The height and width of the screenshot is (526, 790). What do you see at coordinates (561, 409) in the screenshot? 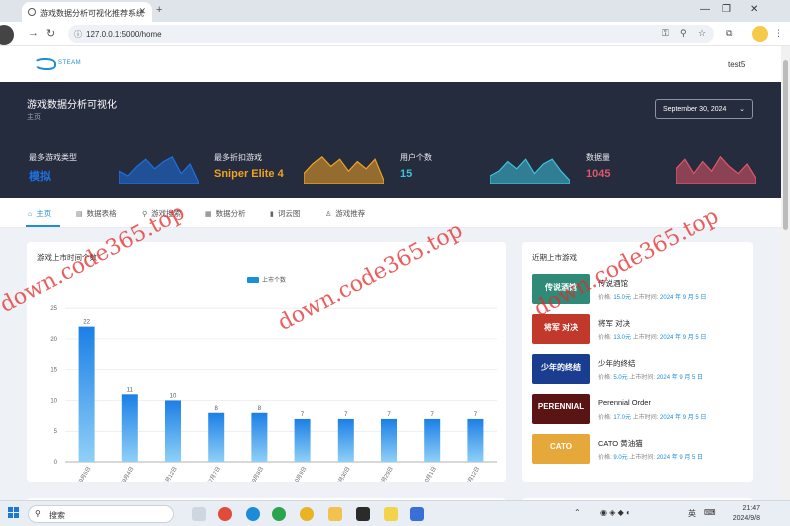
I see `game-thumbnail: PERENNIAL` at bounding box center [561, 409].